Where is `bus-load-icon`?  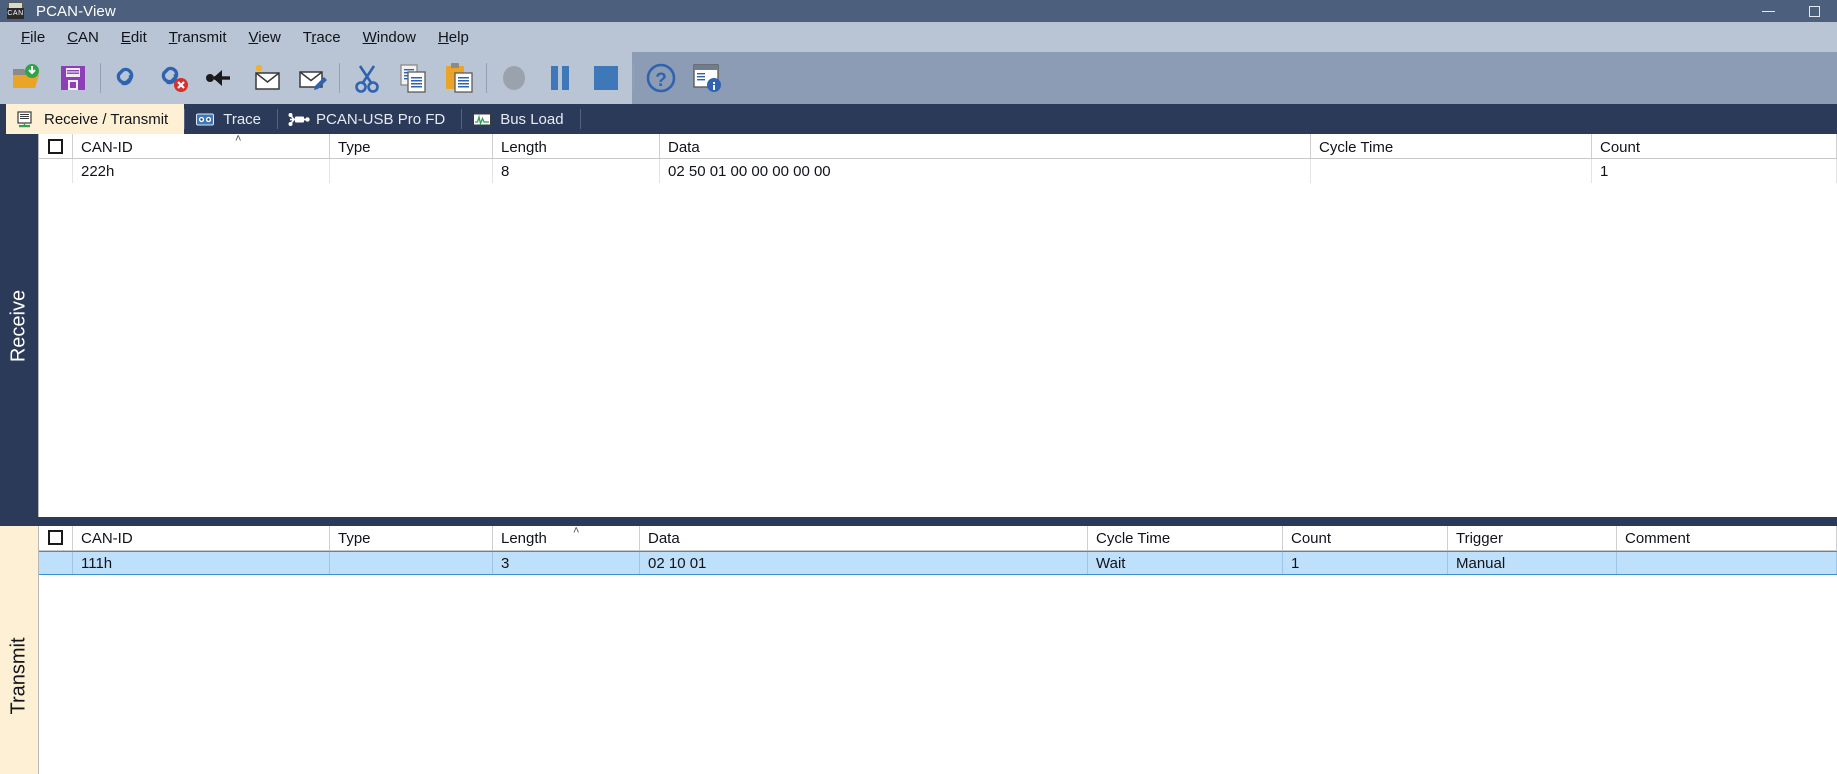 bus-load-icon is located at coordinates (482, 119).